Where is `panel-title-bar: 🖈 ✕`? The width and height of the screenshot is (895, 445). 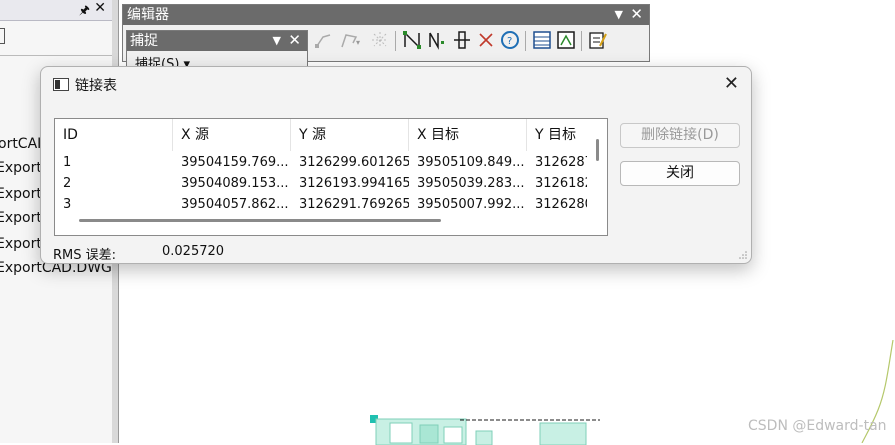
panel-title-bar: 🖈 ✕ is located at coordinates (56, 10).